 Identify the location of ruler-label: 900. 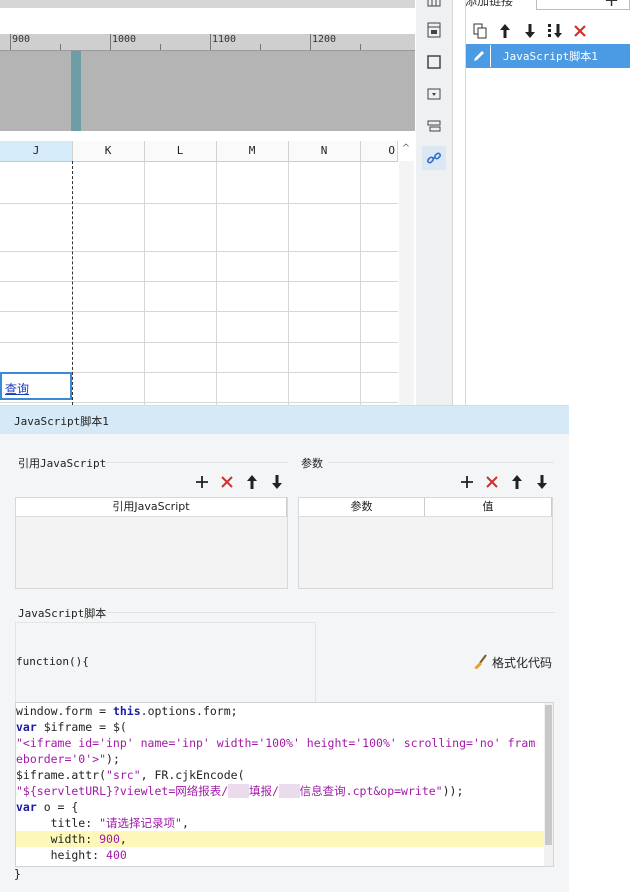
(21, 39).